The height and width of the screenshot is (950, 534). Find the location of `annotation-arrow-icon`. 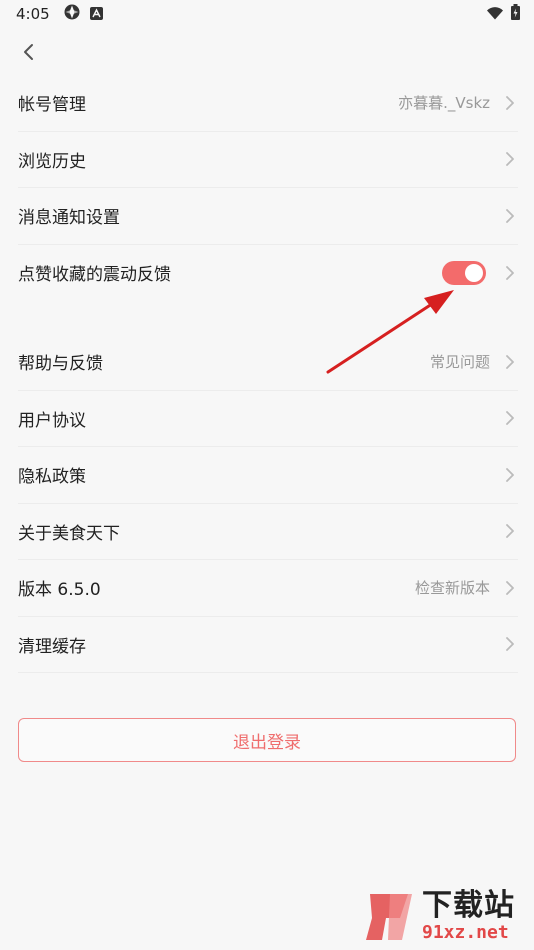

annotation-arrow-icon is located at coordinates (390, 332).